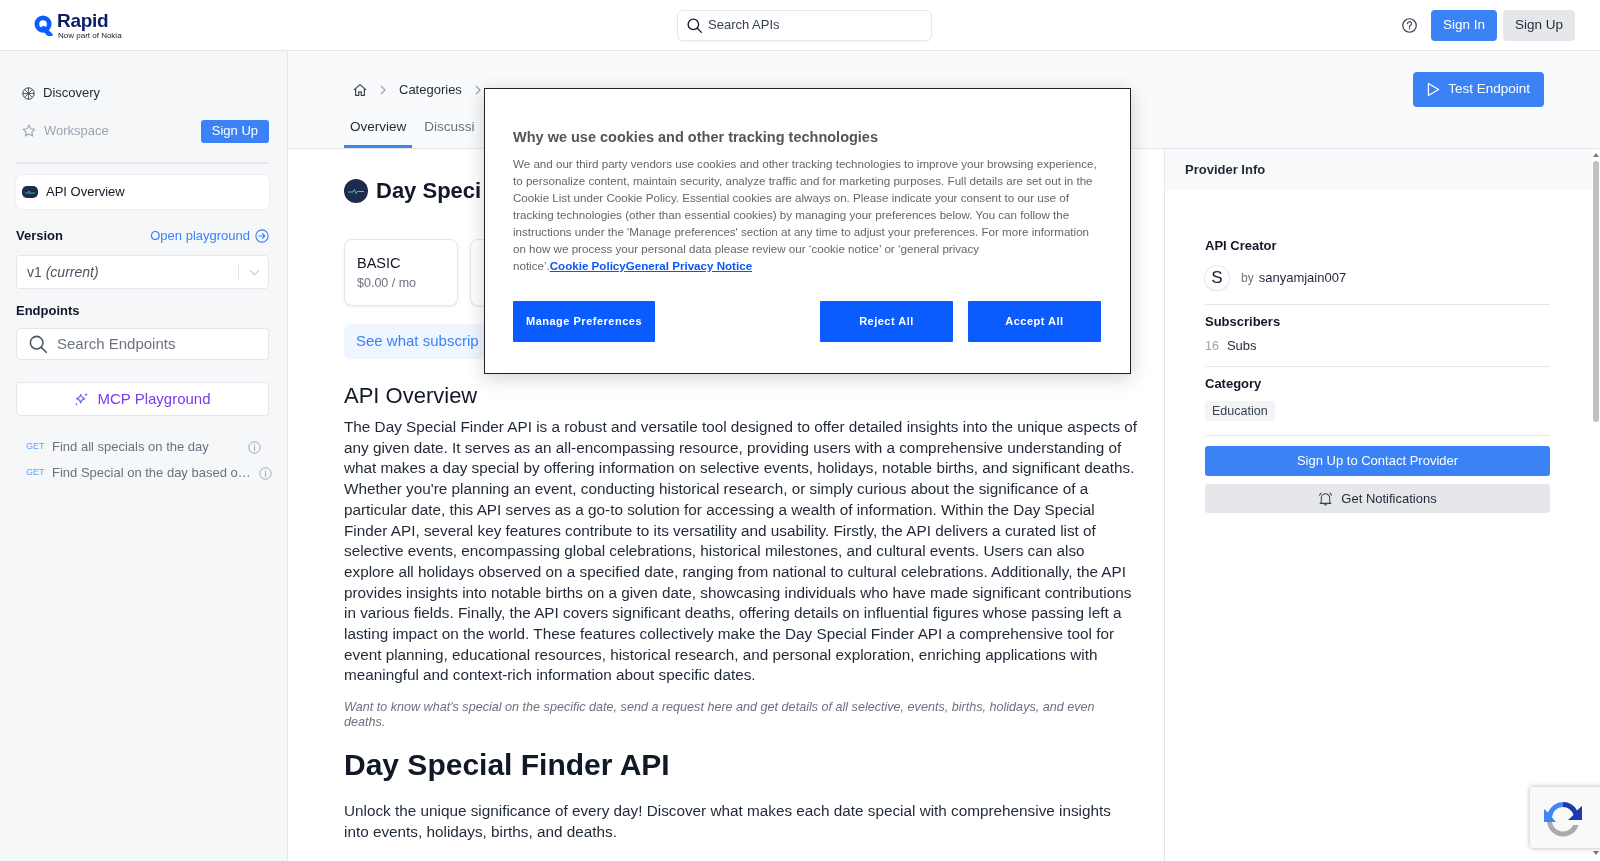  Describe the element at coordinates (142, 272) in the screenshot. I see `version-select: v1 (current)` at that location.